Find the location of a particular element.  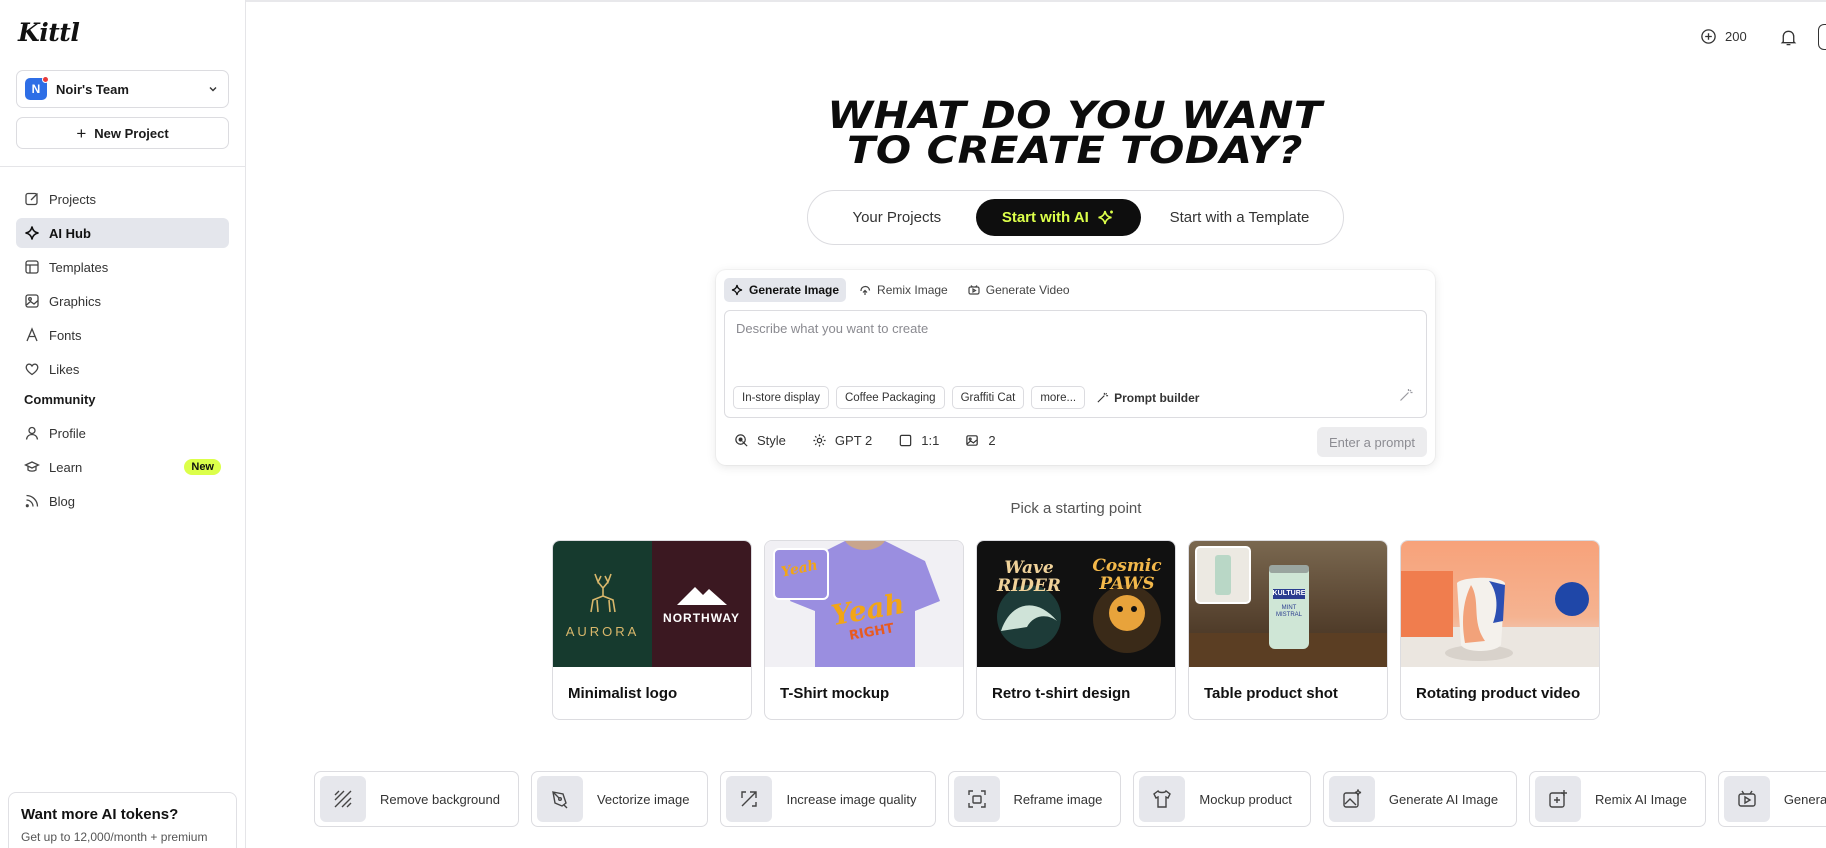

tab-your-projects: Your Projects is located at coordinates (897, 217).